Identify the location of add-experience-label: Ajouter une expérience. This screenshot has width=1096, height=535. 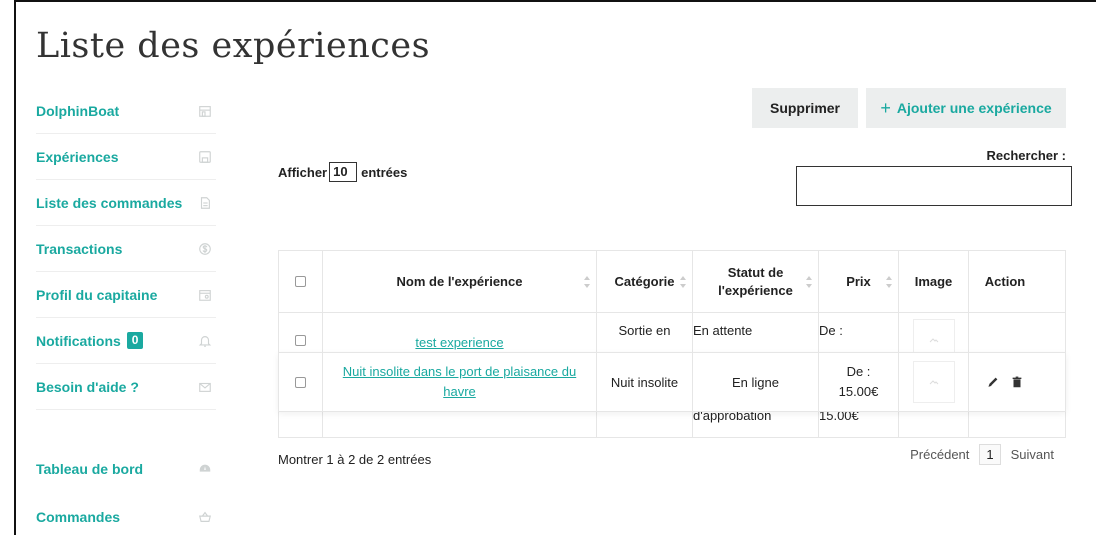
(974, 108).